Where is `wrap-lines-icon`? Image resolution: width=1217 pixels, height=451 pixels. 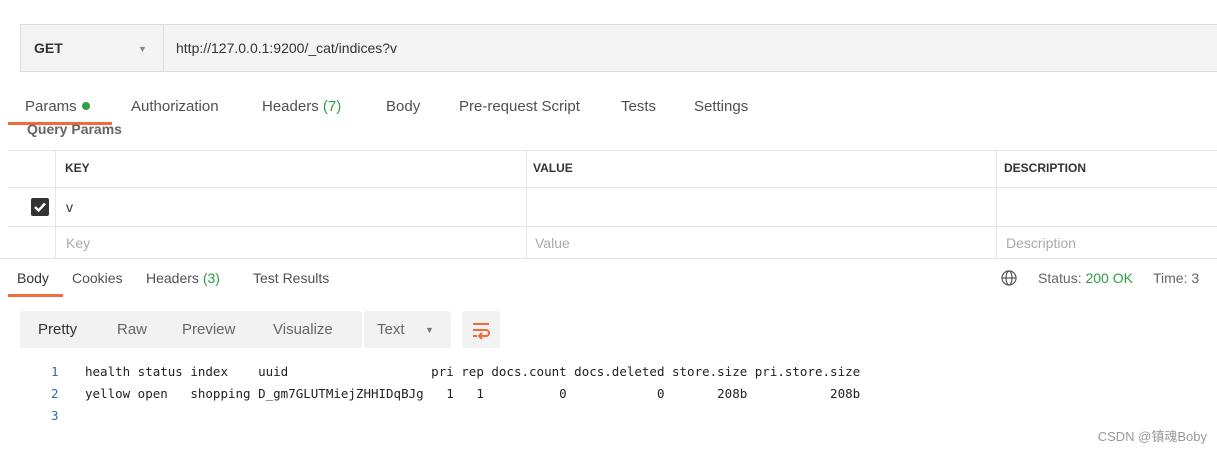 wrap-lines-icon is located at coordinates (481, 331).